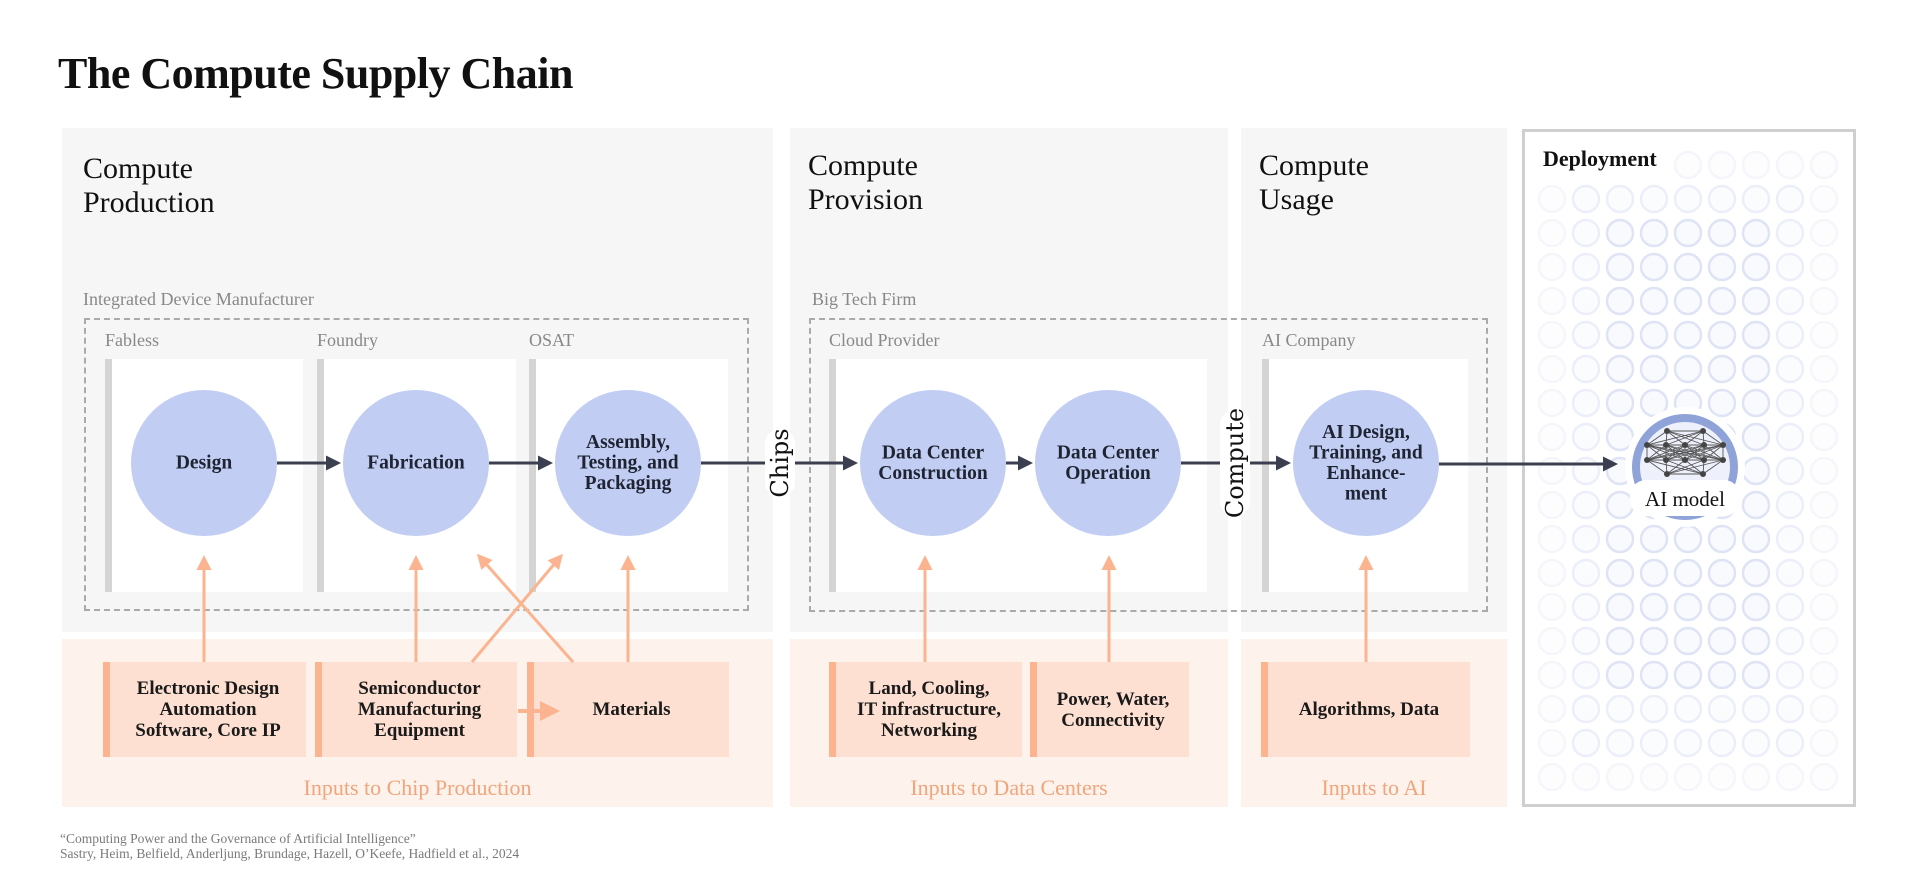  I want to click on ai-model: AI model, so click(1685, 467).